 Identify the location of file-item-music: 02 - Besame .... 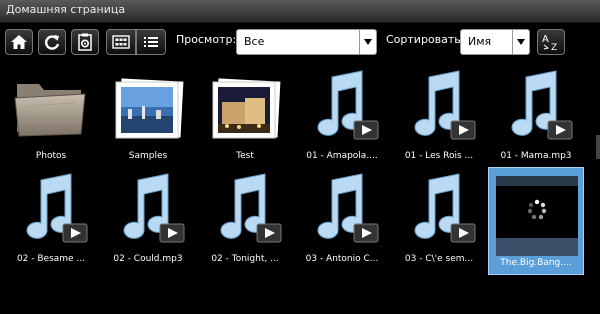
(51, 223).